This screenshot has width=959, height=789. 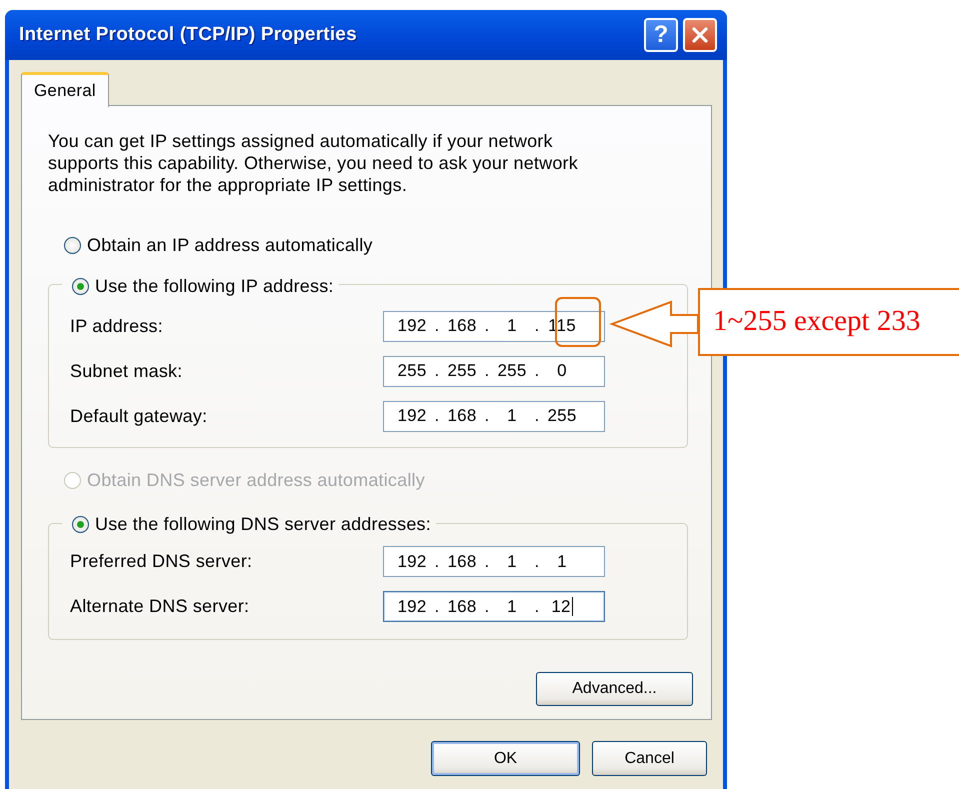 I want to click on description-text: You can get IP settings assigned automatically if your network supports this capability. Otherwise, you need to ask your network administrator for the appropriate IP settings., so click(x=313, y=163).